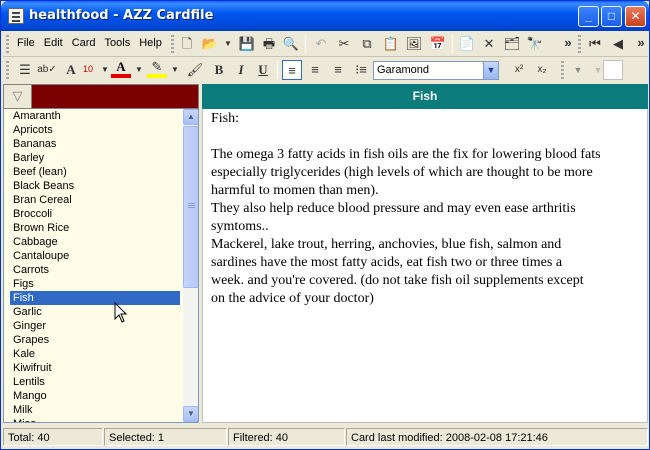 This screenshot has width=650, height=450. What do you see at coordinates (263, 70) in the screenshot?
I see `underline-button: U` at bounding box center [263, 70].